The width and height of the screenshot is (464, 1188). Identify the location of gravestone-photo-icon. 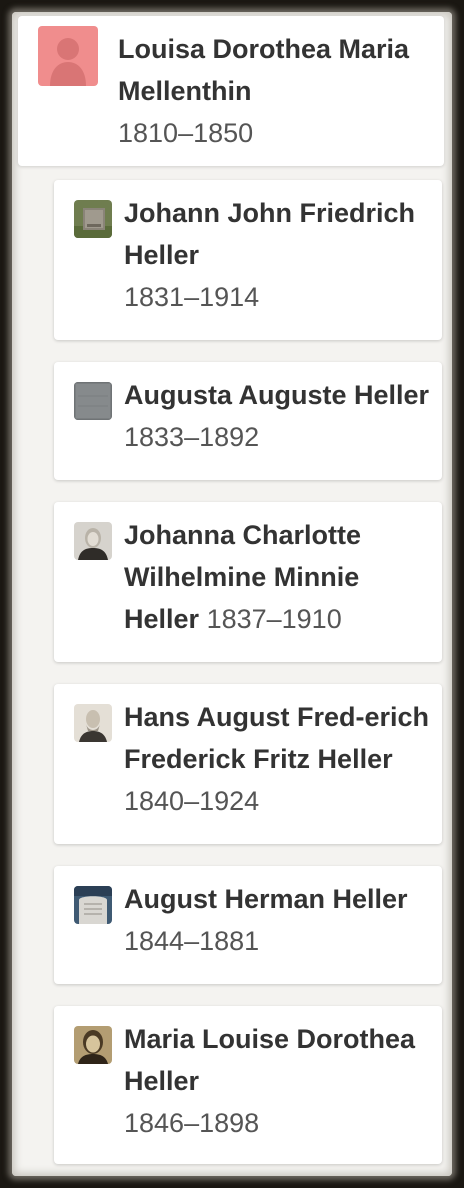
(93, 219).